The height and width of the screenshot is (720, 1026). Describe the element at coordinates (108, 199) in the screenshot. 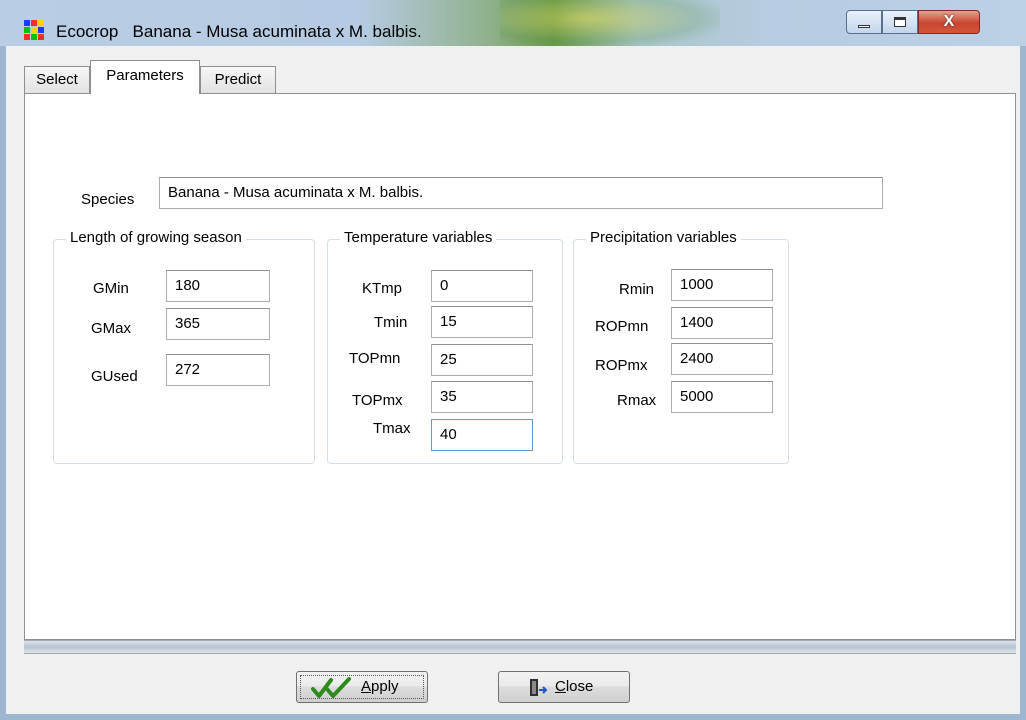

I see `species-label: Species` at that location.